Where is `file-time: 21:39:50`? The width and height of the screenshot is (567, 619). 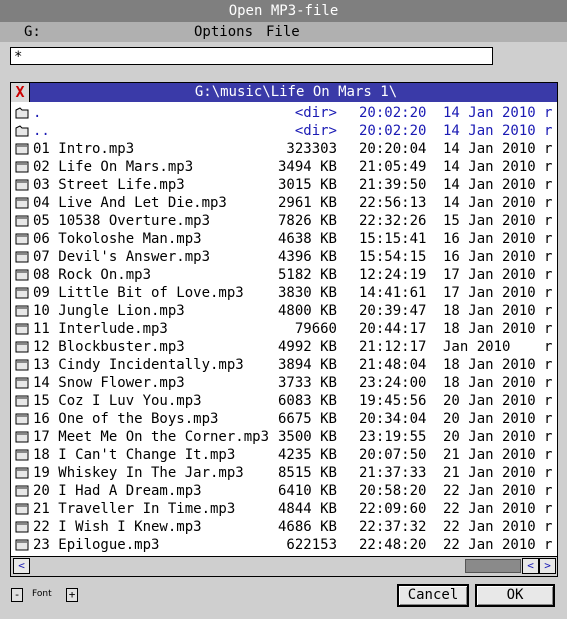
file-time: 21:39:50 is located at coordinates (393, 185).